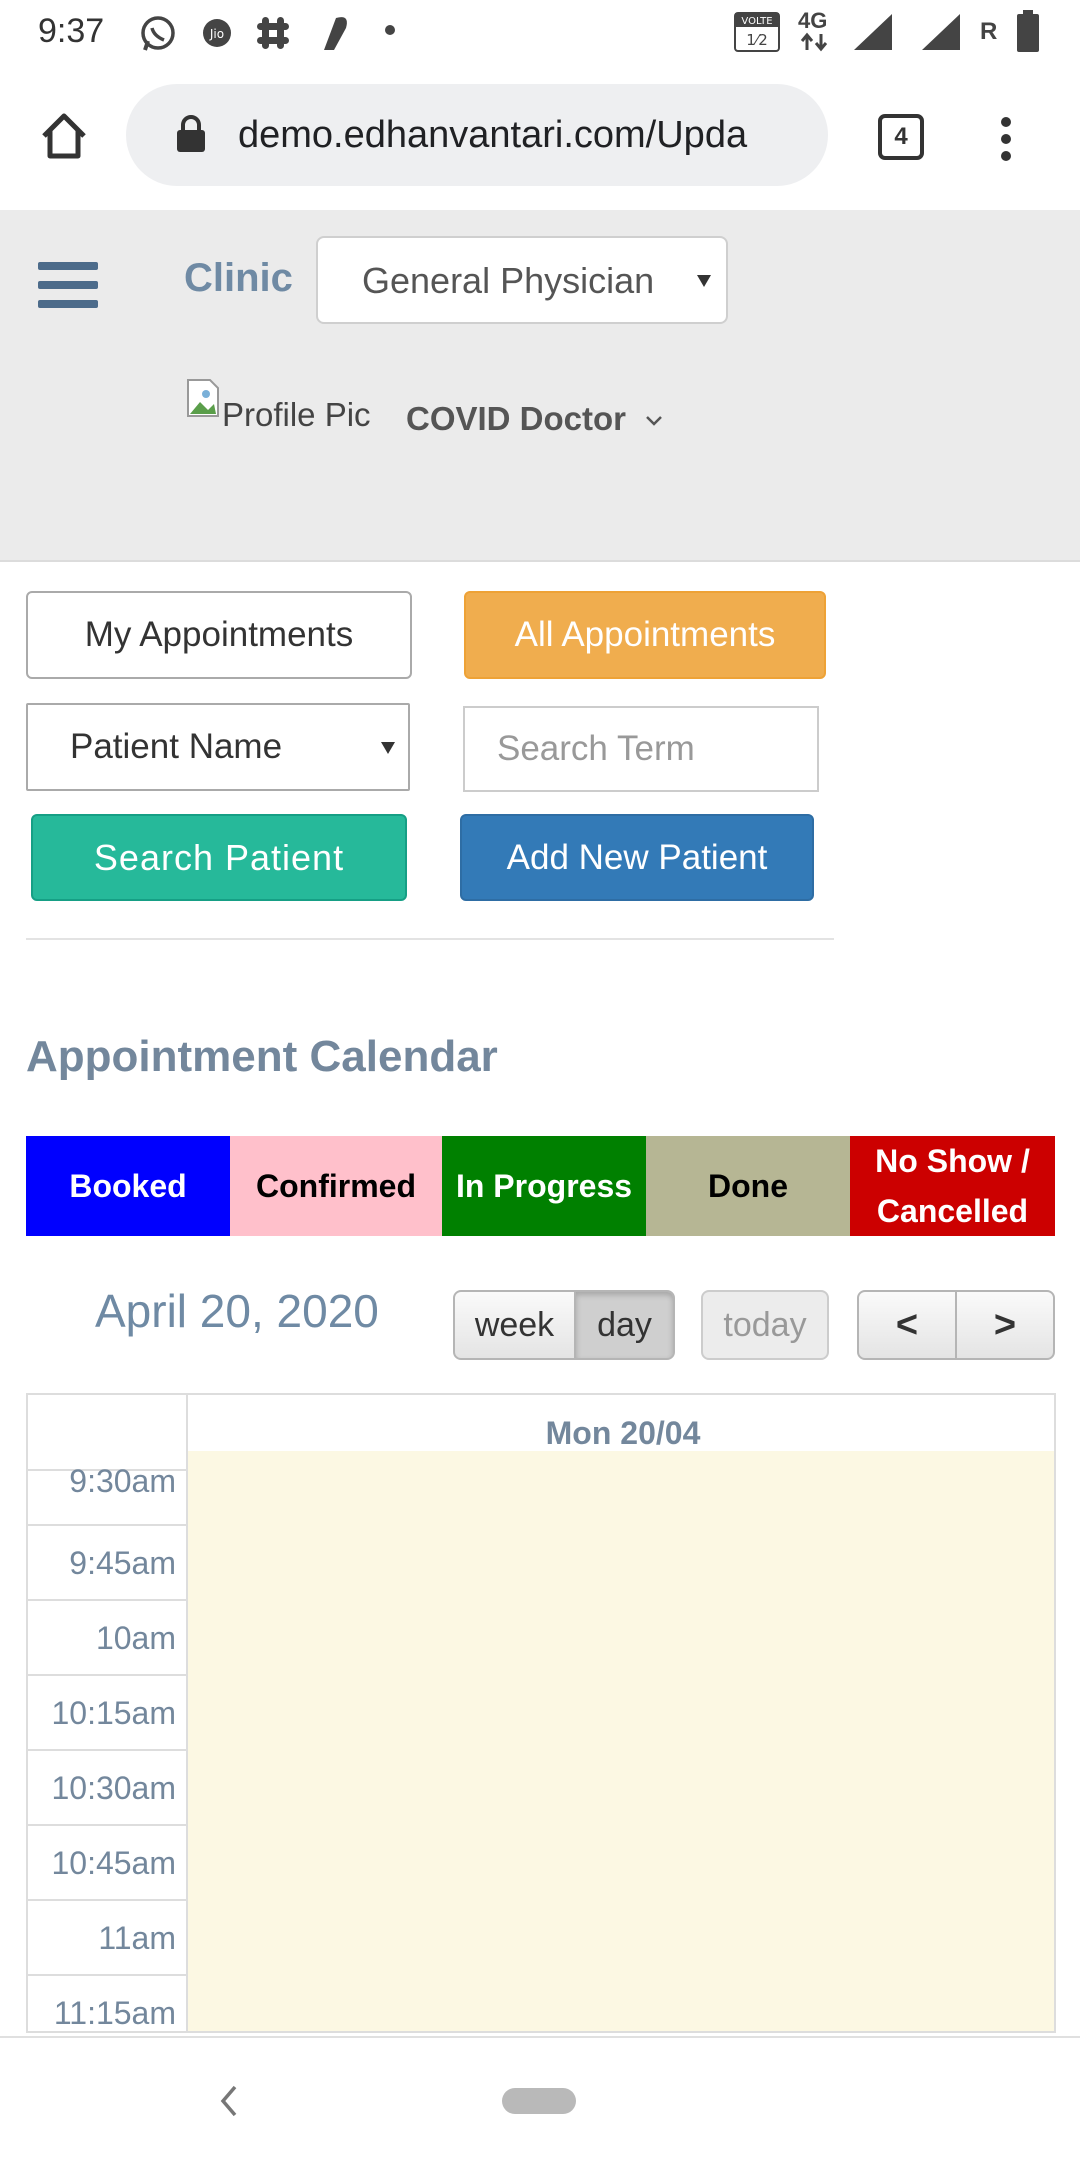 Image resolution: width=1080 pixels, height=2160 pixels. I want to click on my-appointments-button: My Appointments, so click(219, 635).